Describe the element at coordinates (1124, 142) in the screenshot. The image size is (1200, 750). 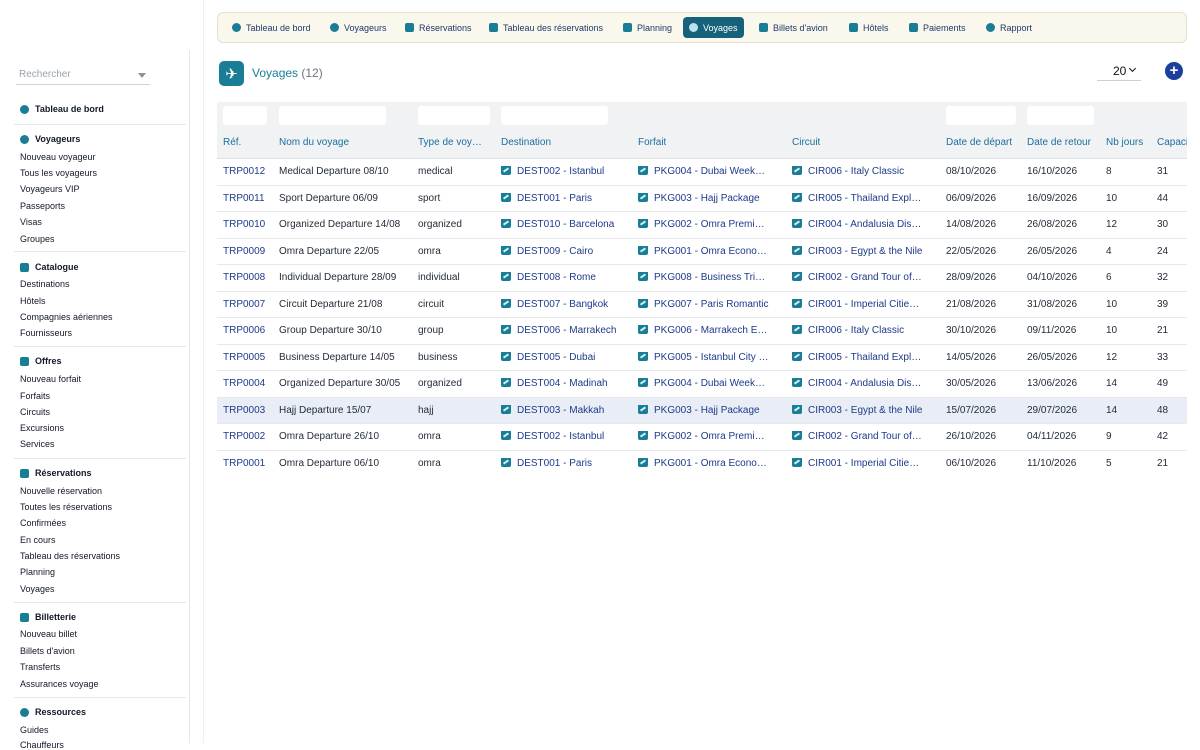
I see `column-header-nb-jours: Nb jours` at that location.